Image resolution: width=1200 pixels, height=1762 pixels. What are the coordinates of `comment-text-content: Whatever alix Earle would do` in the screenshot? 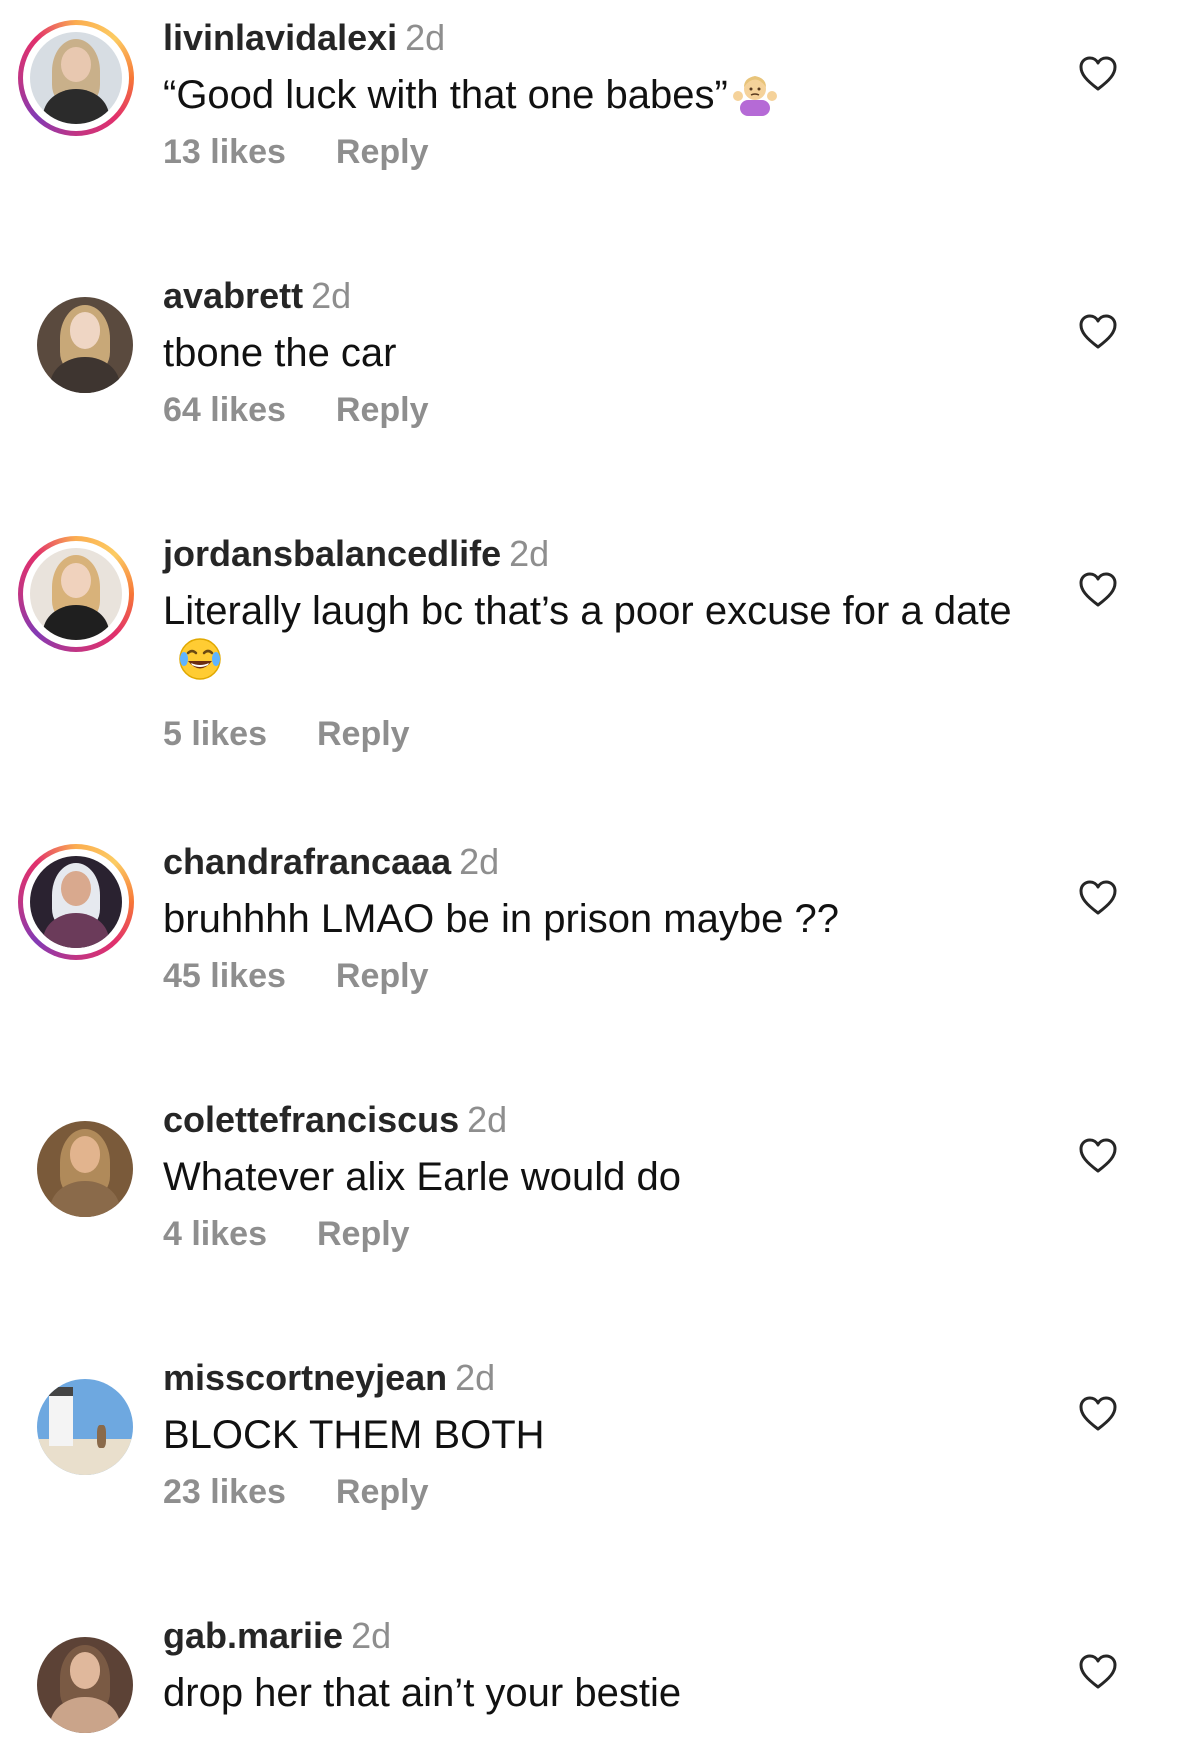 It's located at (422, 1177).